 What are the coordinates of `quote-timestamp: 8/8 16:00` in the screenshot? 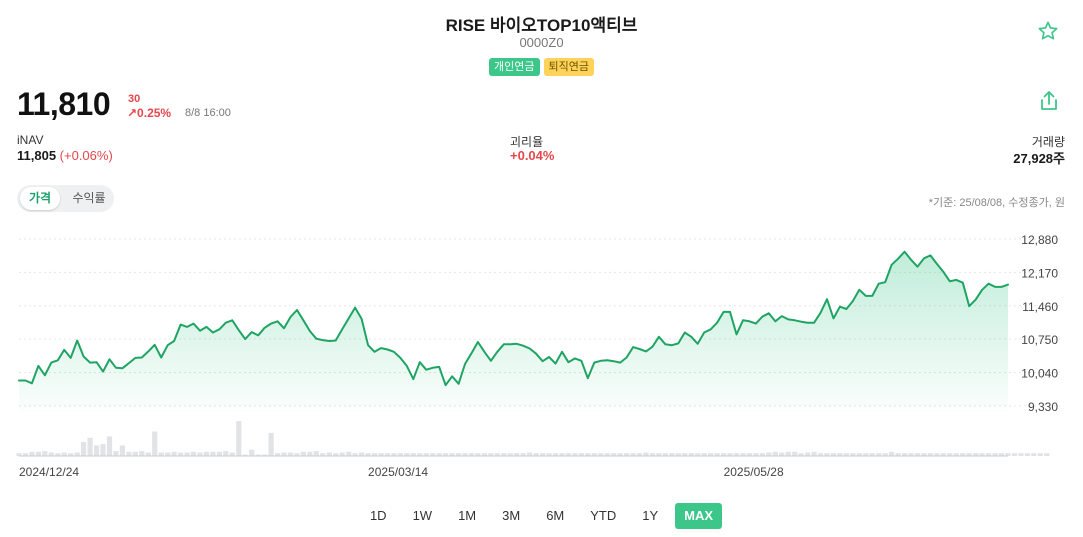 It's located at (208, 113).